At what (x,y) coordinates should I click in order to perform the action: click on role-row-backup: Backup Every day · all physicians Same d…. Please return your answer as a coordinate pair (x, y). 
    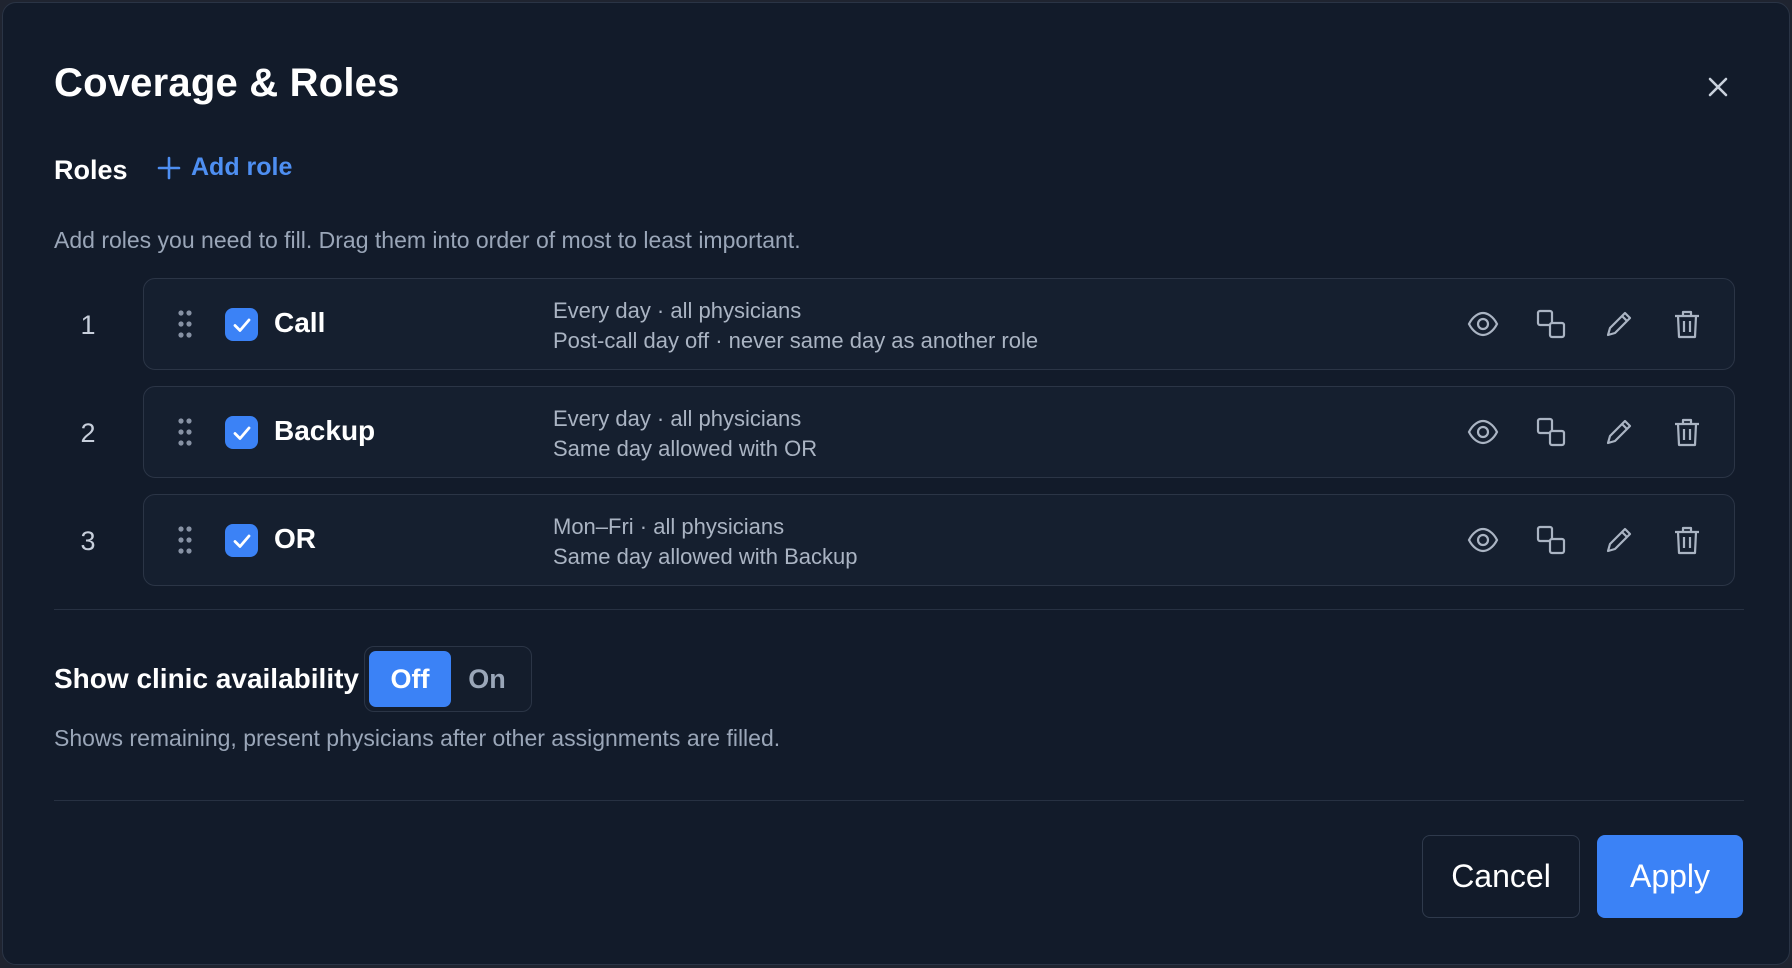
    Looking at the image, I should click on (939, 432).